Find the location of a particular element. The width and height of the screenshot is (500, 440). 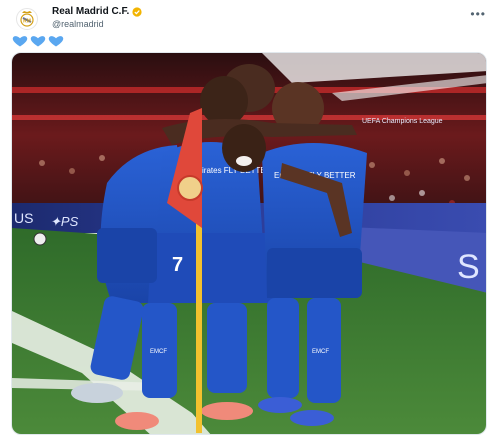

svg-text: RM is located at coordinates (27, 22).